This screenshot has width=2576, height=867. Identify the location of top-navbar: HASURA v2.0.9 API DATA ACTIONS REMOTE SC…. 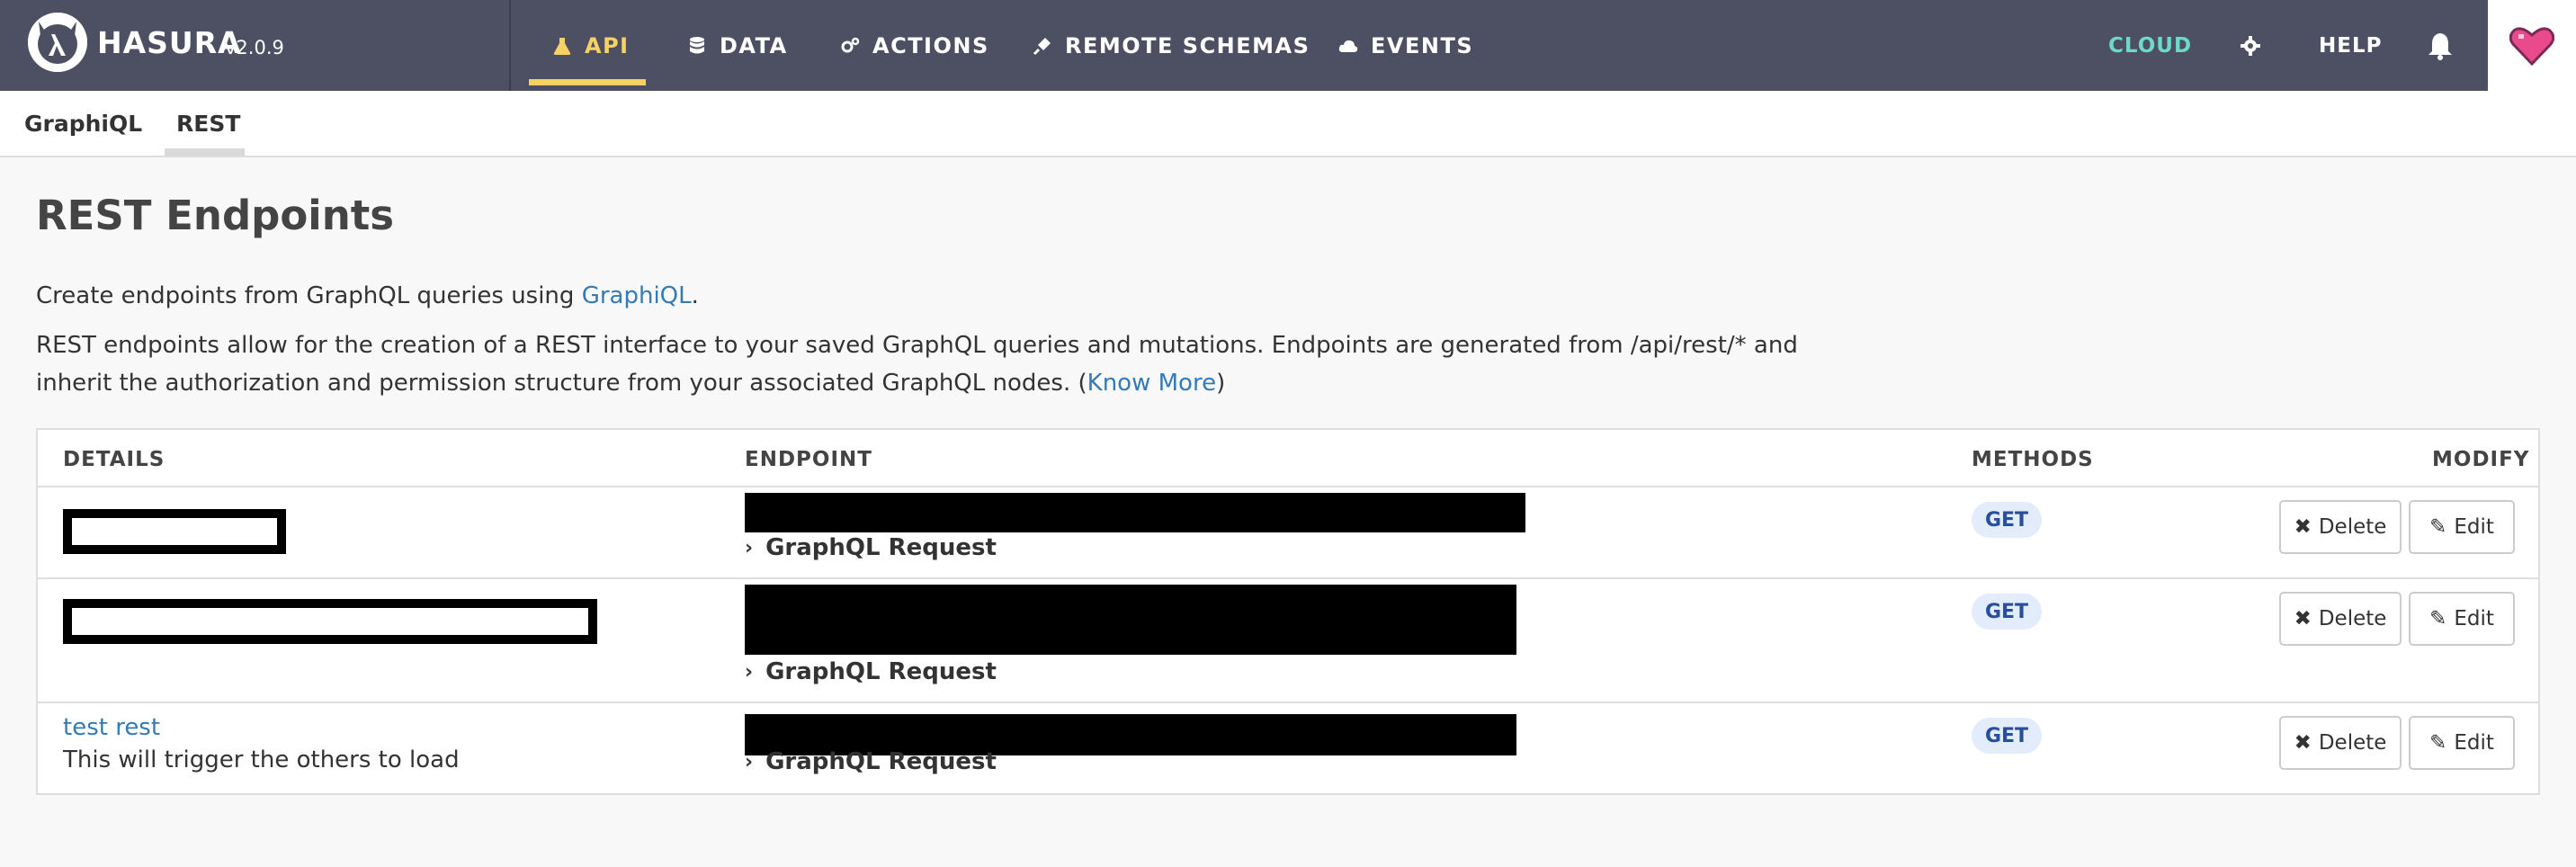
(1288, 46).